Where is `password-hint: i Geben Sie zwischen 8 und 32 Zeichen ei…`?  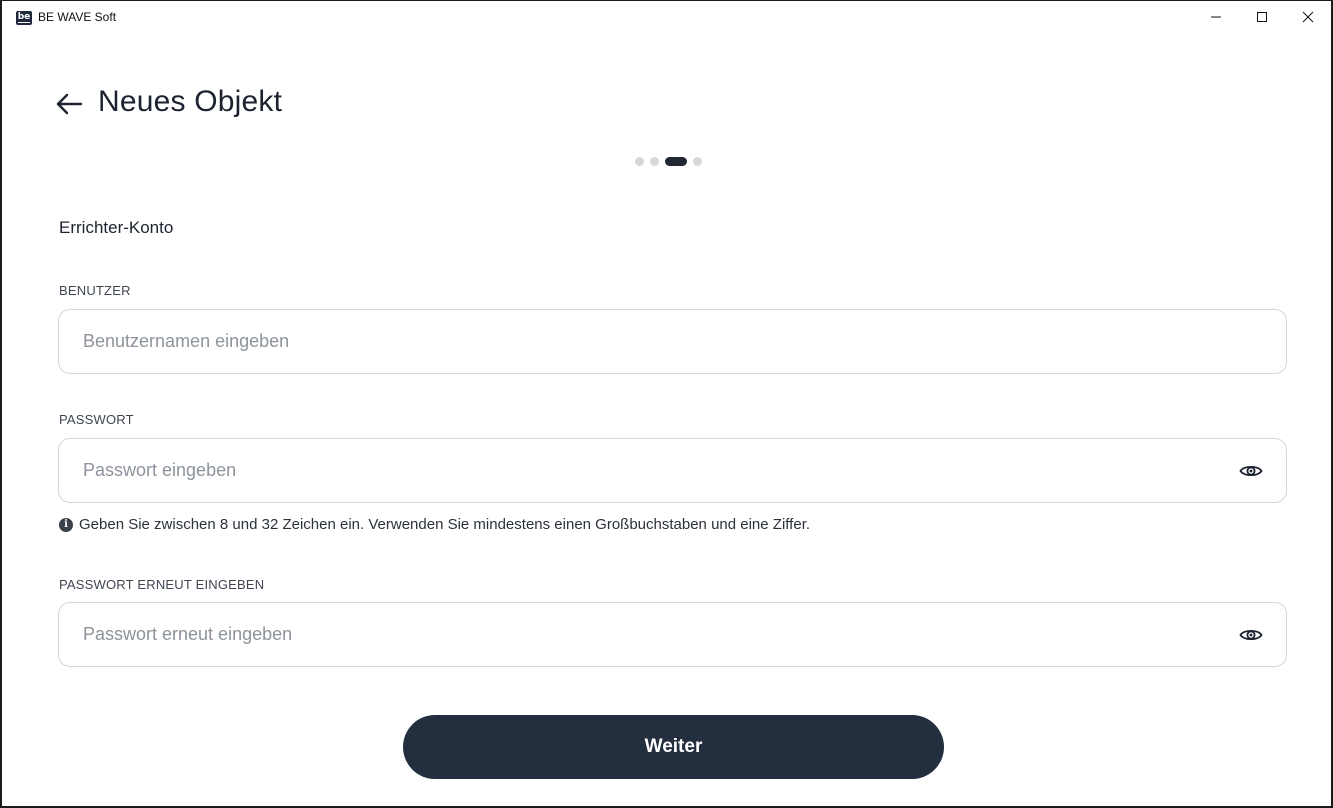 password-hint: i Geben Sie zwischen 8 und 32 Zeichen ei… is located at coordinates (434, 524).